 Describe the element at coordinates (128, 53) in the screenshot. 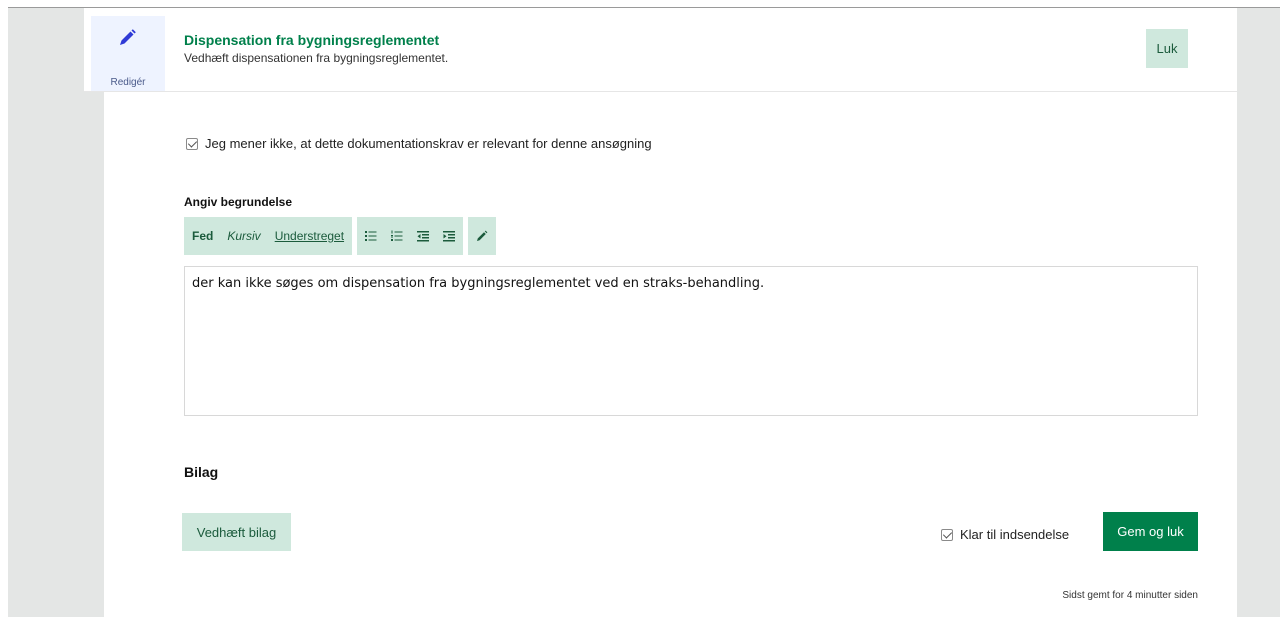

I see `edit-button: Redigér` at that location.